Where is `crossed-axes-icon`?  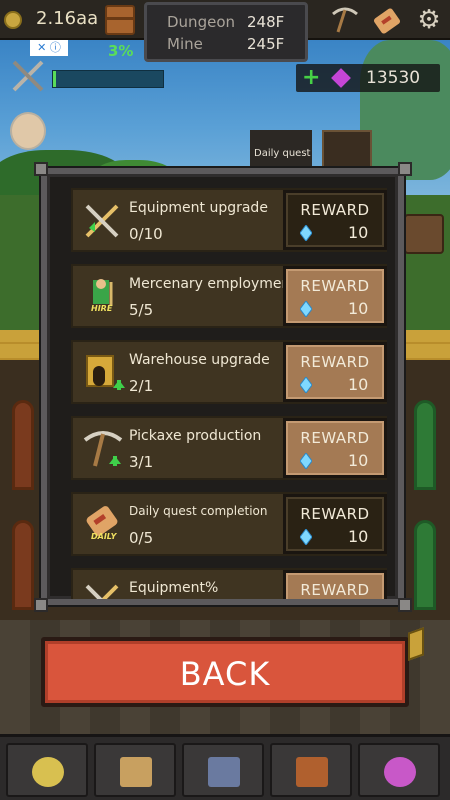
crossed-axes-icon is located at coordinates (28, 76).